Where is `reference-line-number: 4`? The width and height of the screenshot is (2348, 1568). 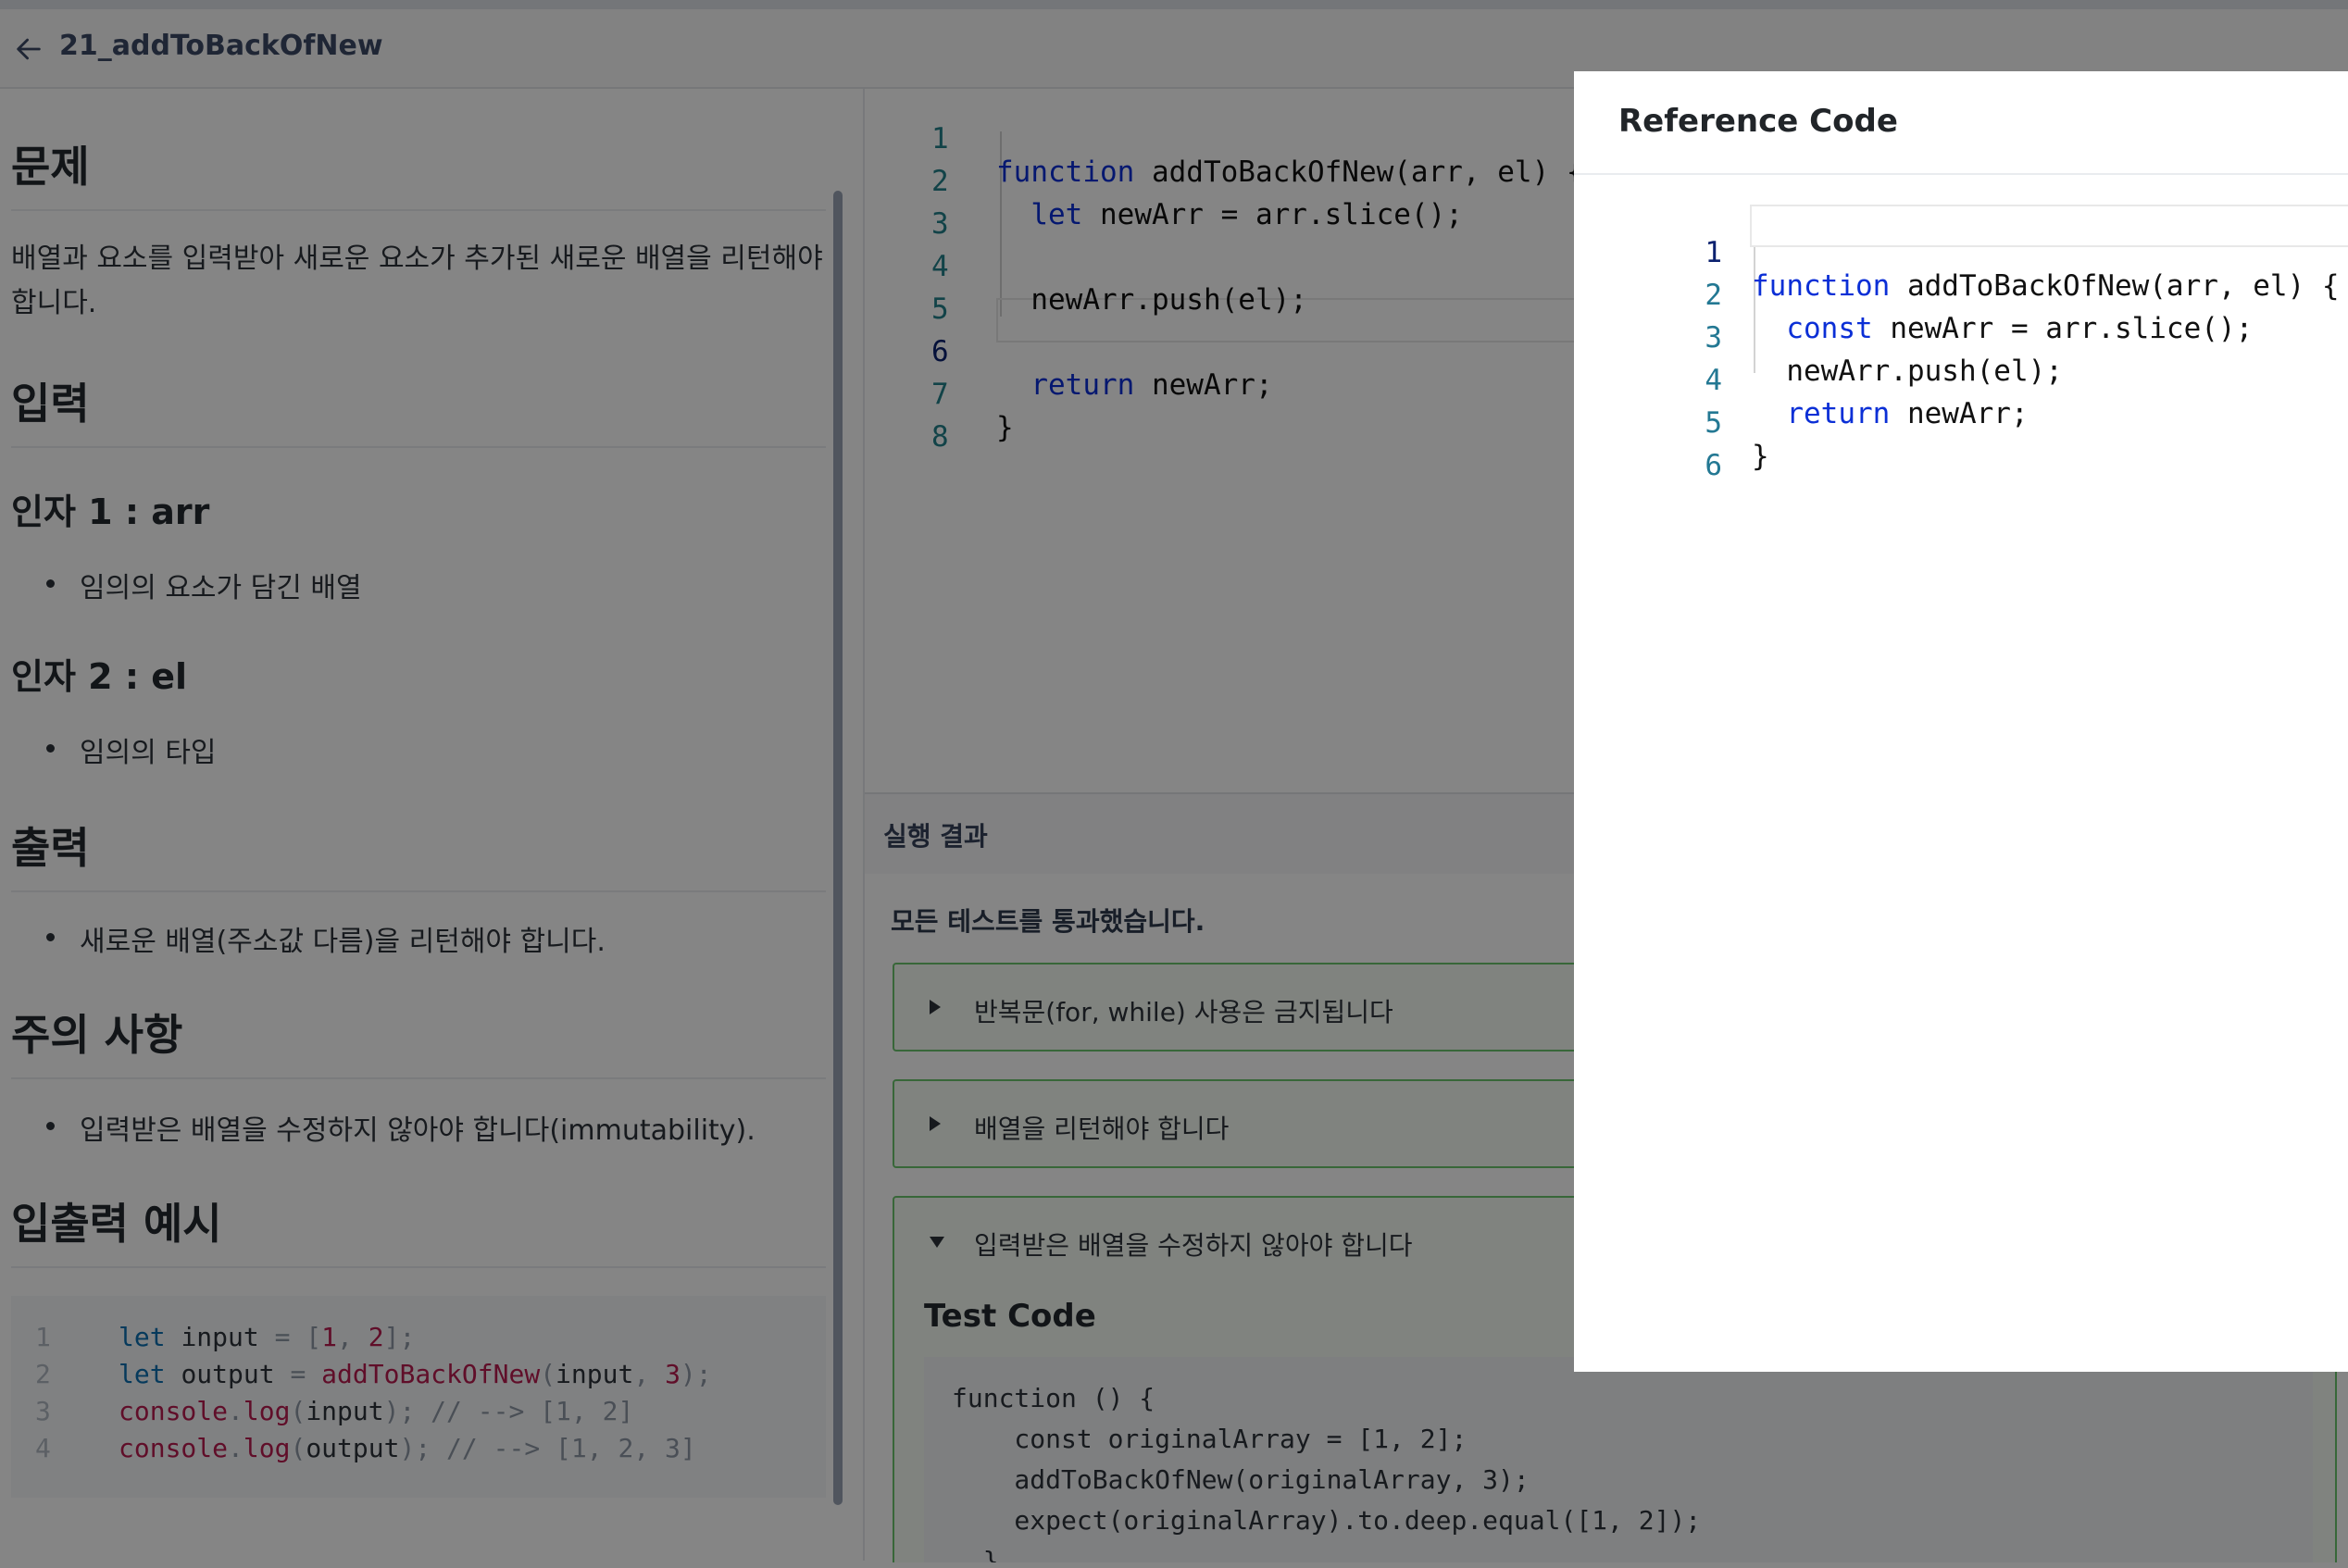 reference-line-number: 4 is located at coordinates (1713, 380).